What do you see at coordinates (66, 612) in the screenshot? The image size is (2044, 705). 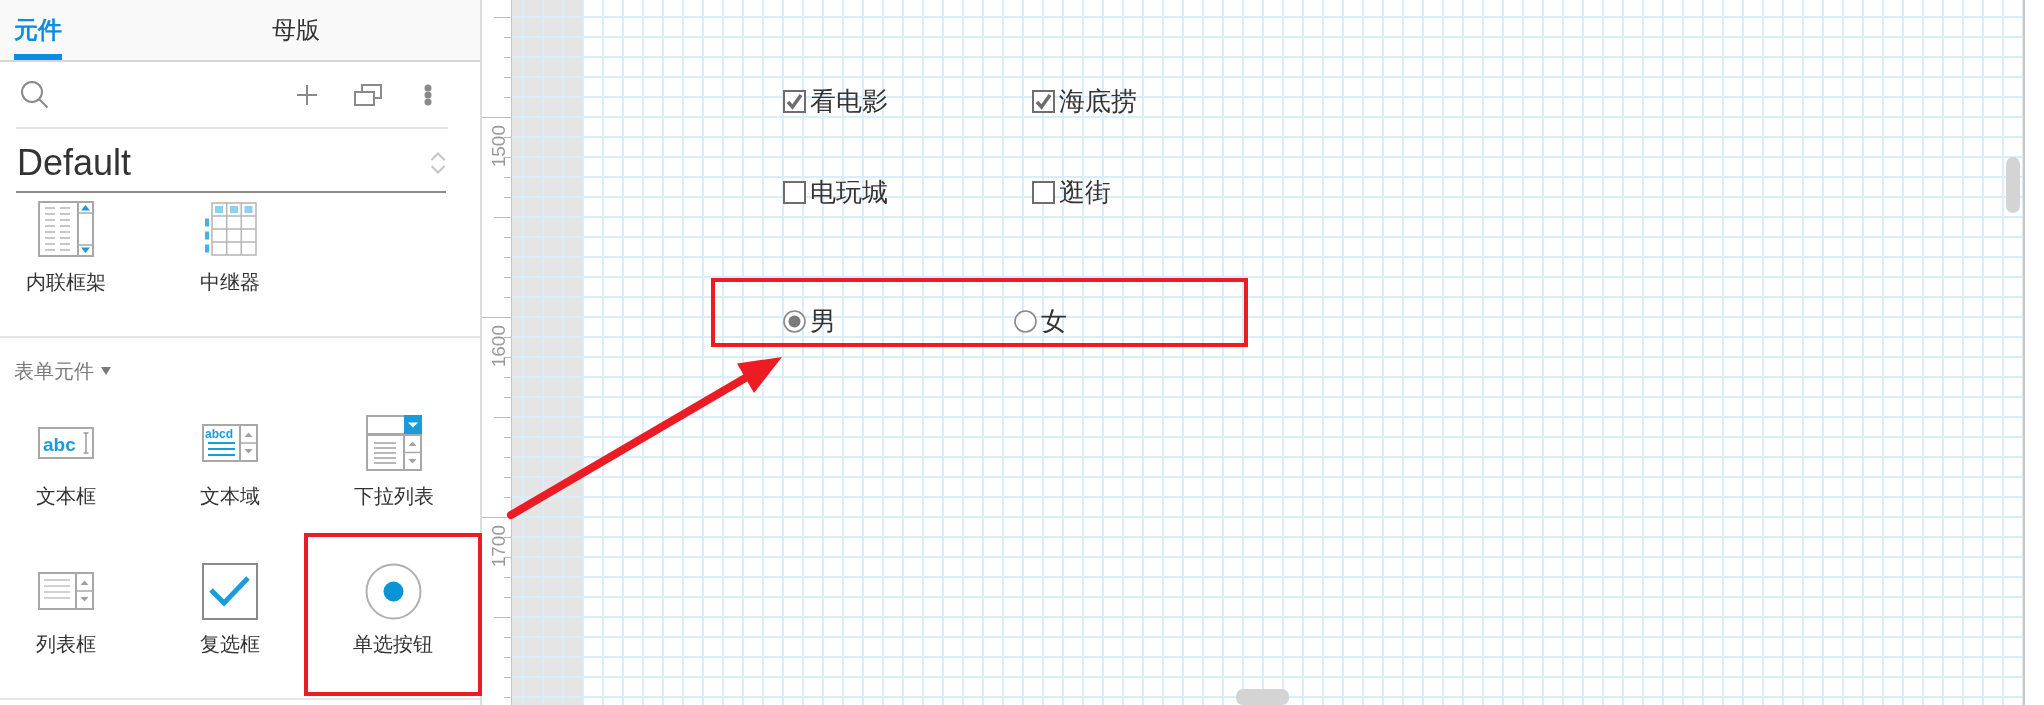 I see `palette-item: 列表框` at bounding box center [66, 612].